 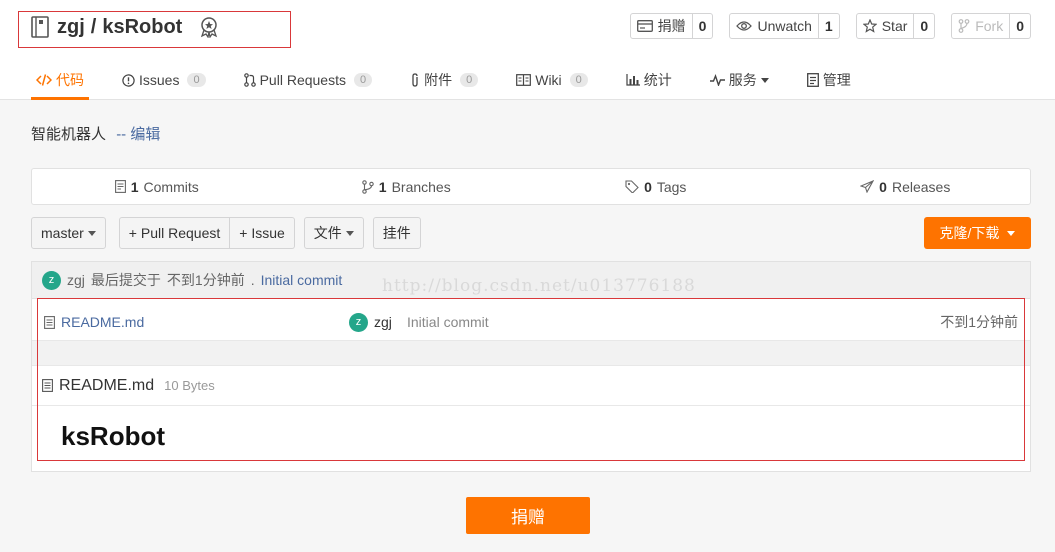 What do you see at coordinates (125, 280) in the screenshot?
I see `commit-prefix: 最后提交于` at bounding box center [125, 280].